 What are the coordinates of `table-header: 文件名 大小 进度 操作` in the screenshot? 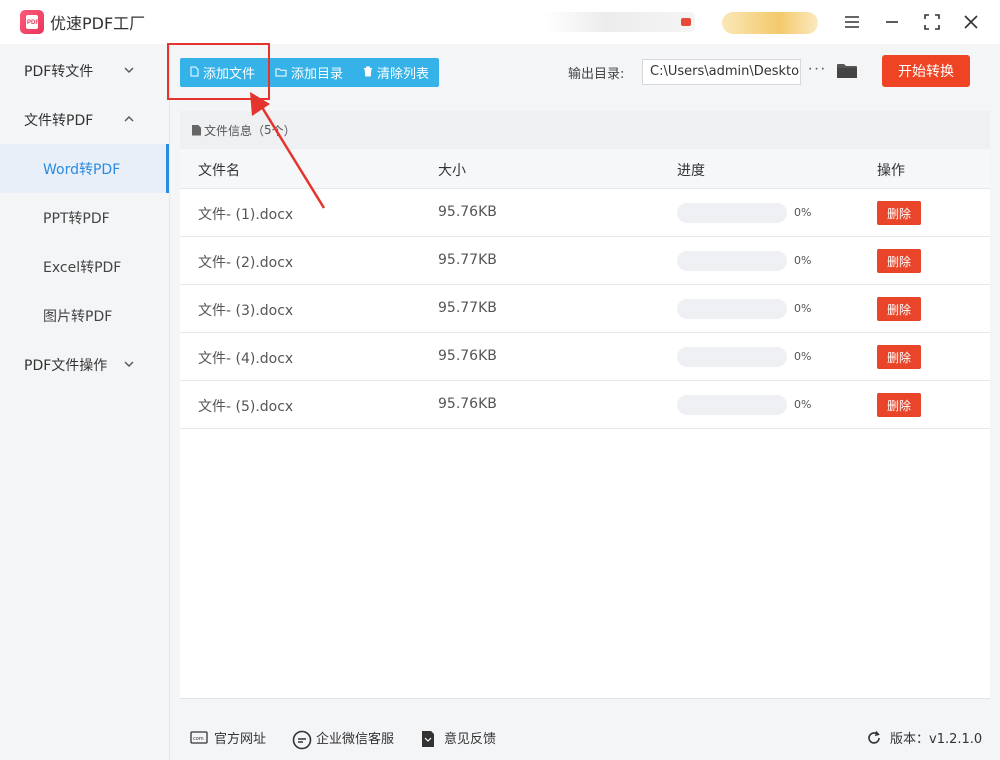 It's located at (585, 169).